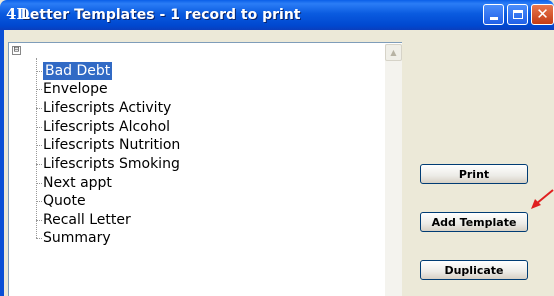 The image size is (554, 296). Describe the element at coordinates (393, 170) in the screenshot. I see `vertical-scrollbar: ▲` at that location.